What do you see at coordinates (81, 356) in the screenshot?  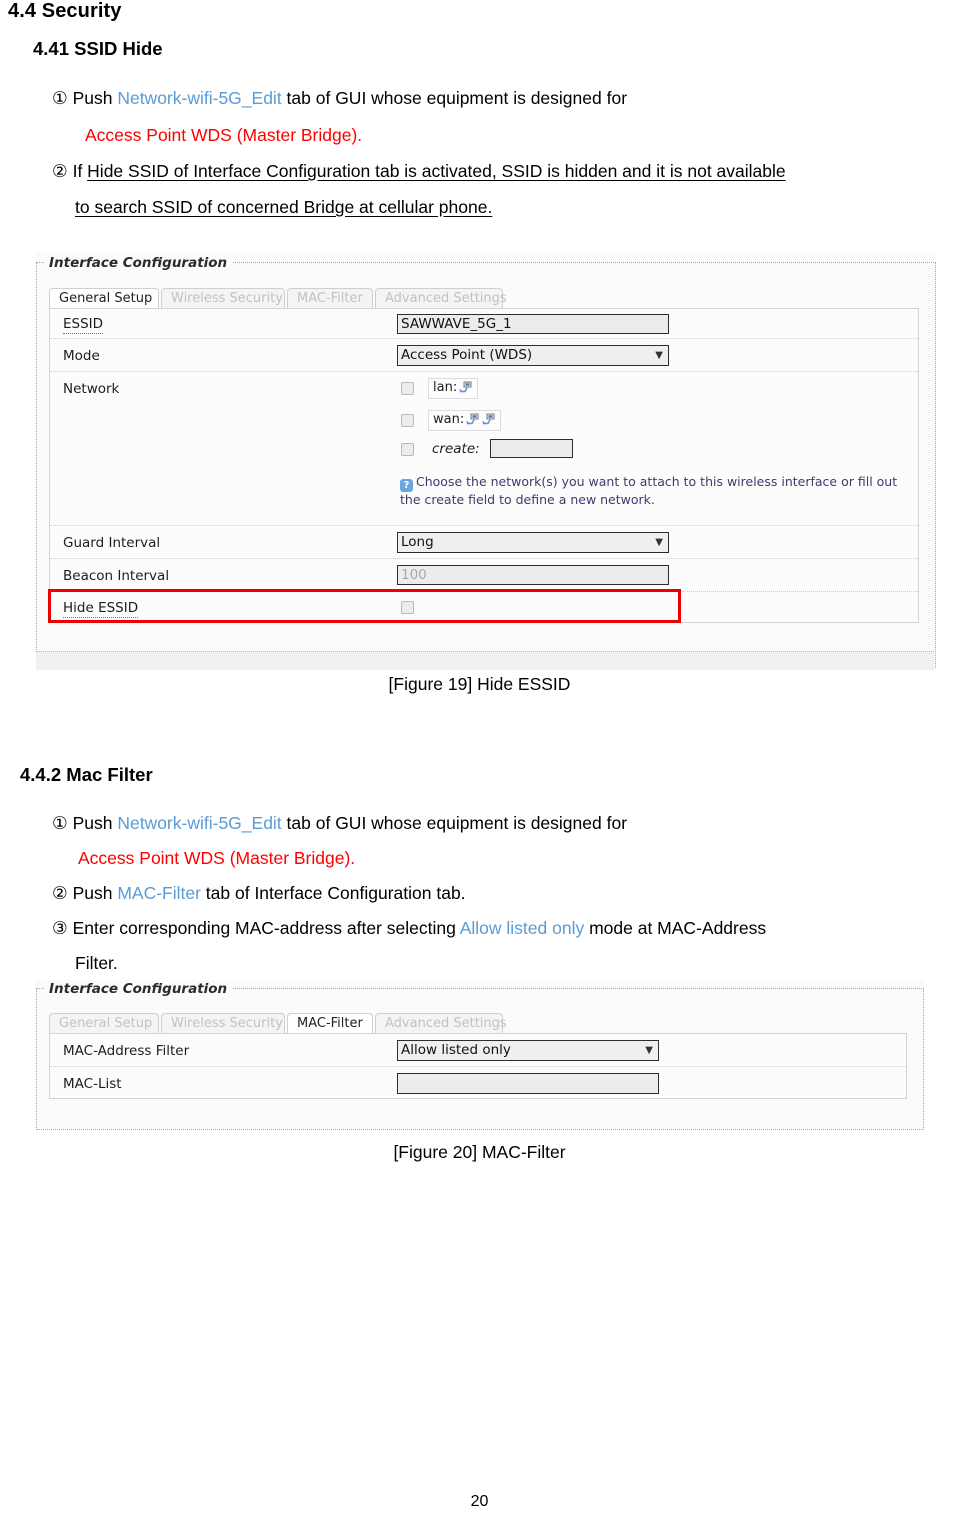 I see `label-mode: Mode` at bounding box center [81, 356].